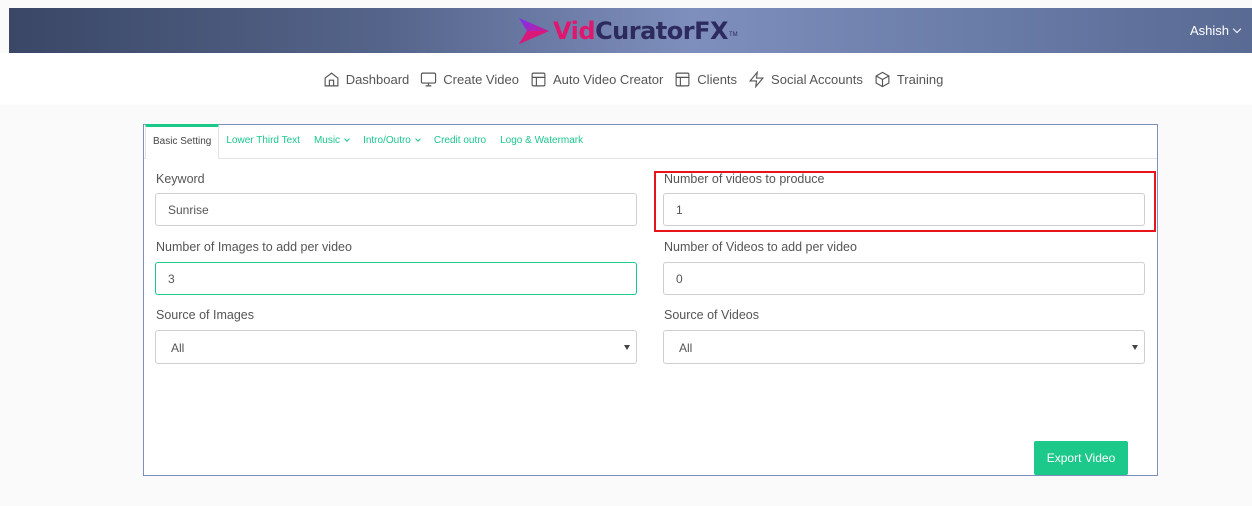 Image resolution: width=1252 pixels, height=506 pixels. I want to click on nav-item-social-accounts: Social Accounts, so click(805, 79).